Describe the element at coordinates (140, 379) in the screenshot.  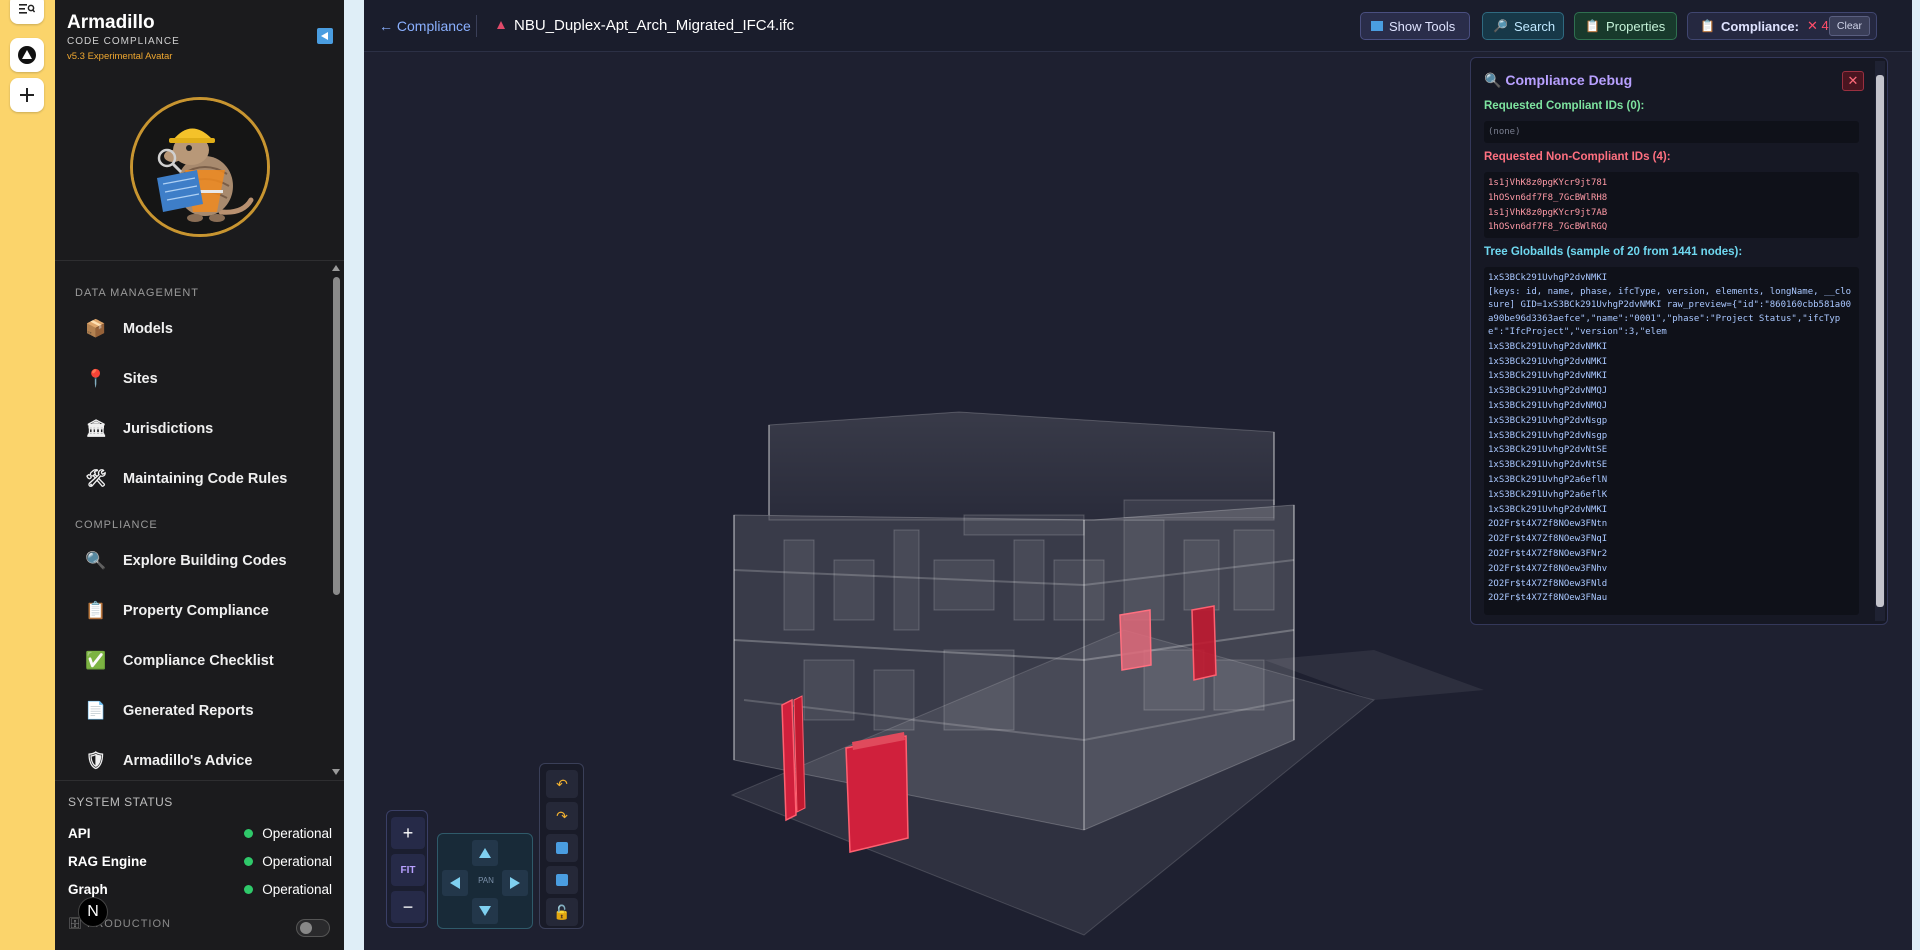
I see `sidebar-item-label: Sites` at that location.